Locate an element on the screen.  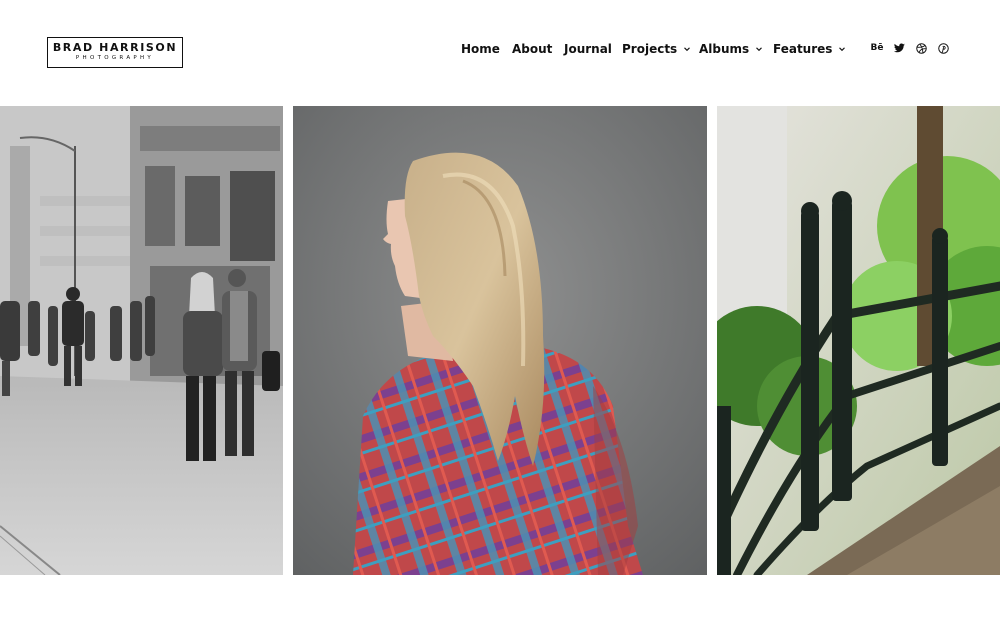
nav-label-albums: Albums is located at coordinates (724, 49).